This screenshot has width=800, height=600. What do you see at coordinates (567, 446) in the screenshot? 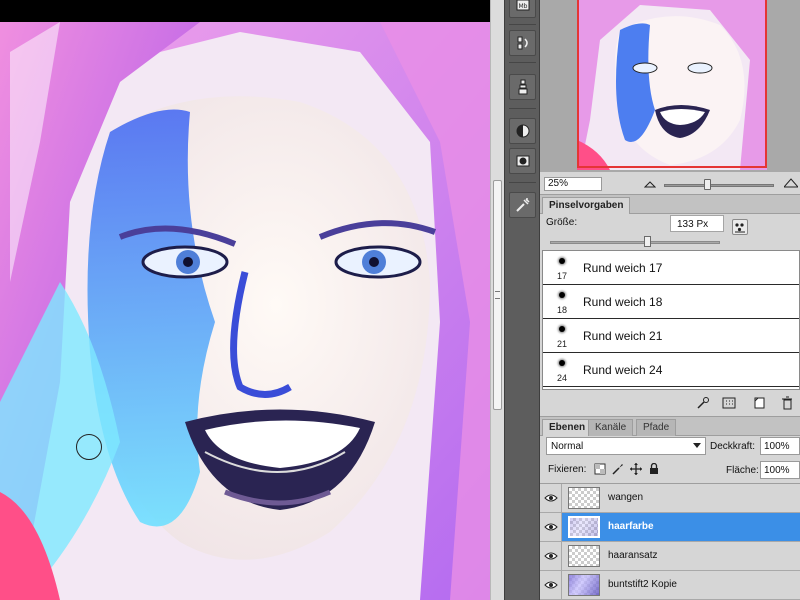
I see `blend-mode-value: Normal` at bounding box center [567, 446].